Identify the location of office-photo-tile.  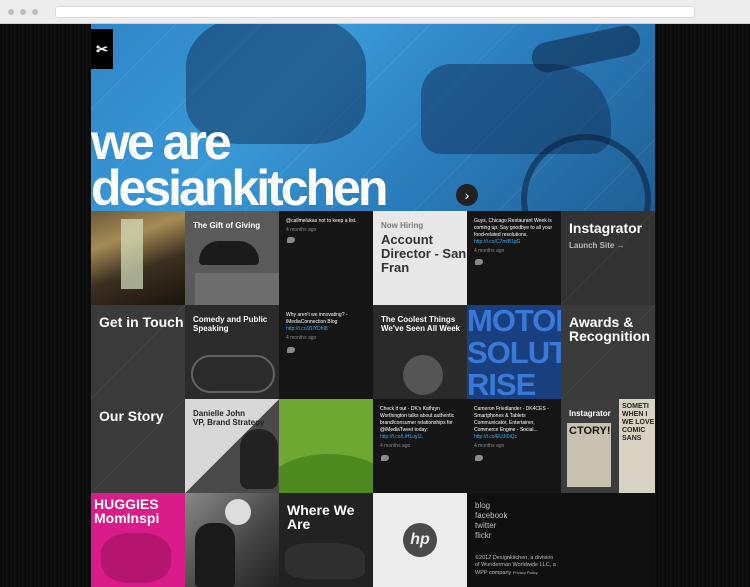
(138, 258).